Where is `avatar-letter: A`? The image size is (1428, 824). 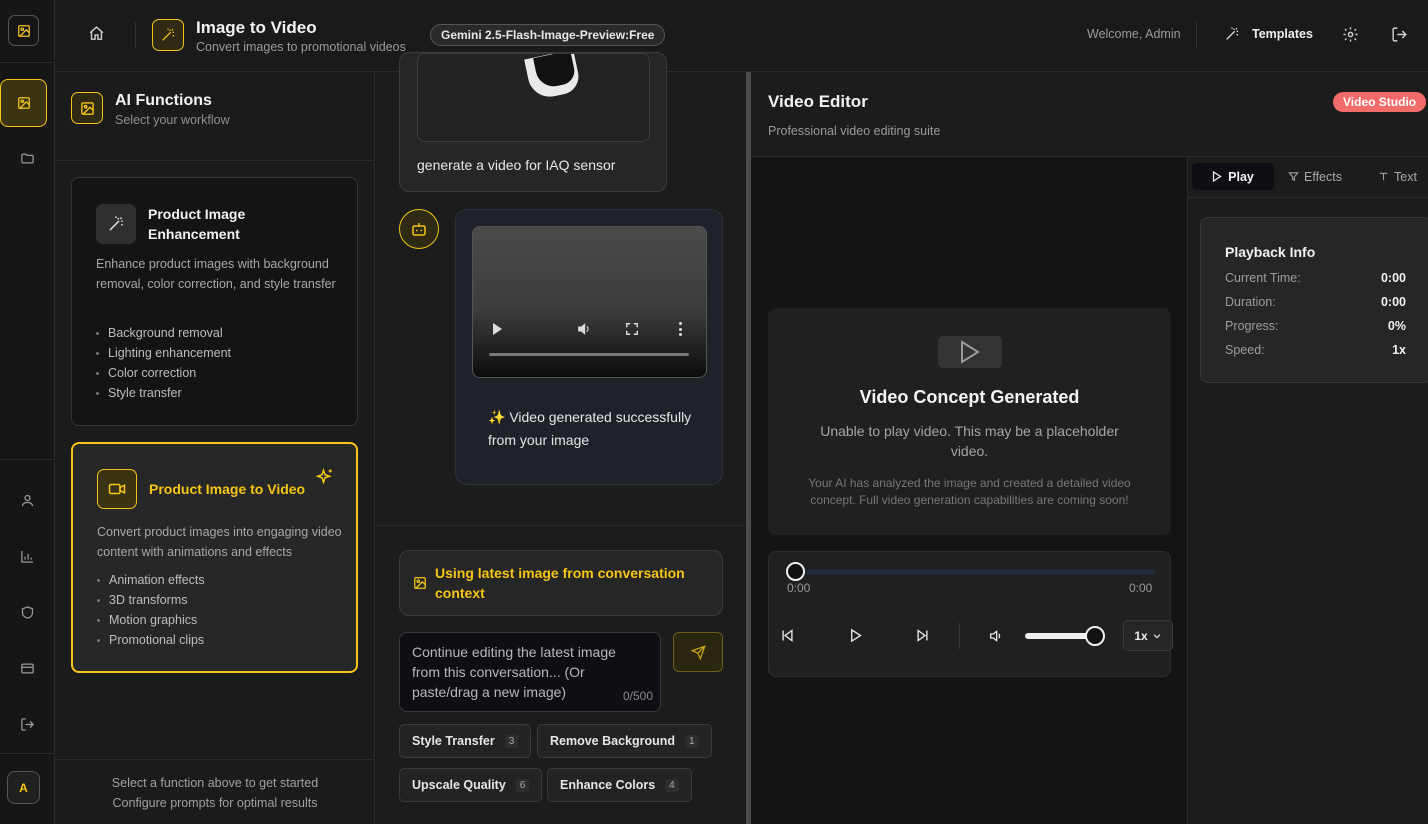 avatar-letter: A is located at coordinates (23, 787).